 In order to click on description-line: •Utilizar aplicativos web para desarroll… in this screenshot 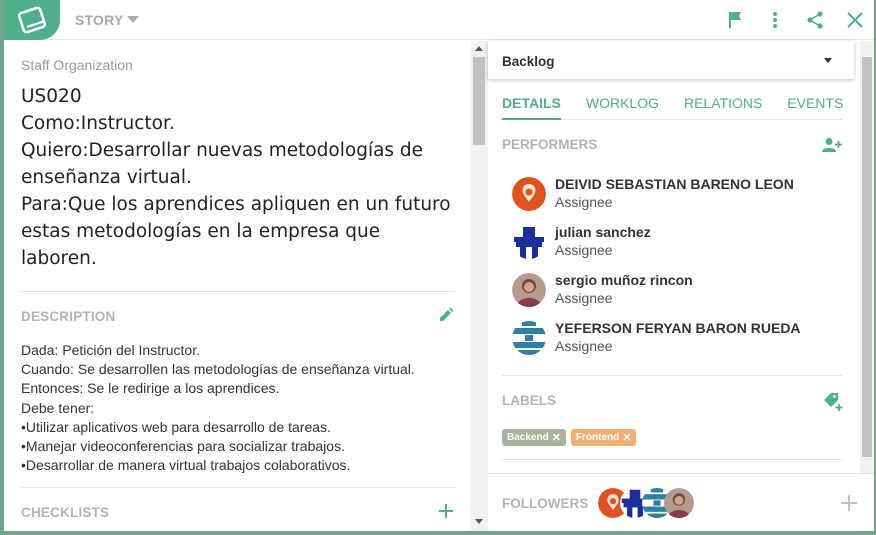, I will do `click(176, 426)`.